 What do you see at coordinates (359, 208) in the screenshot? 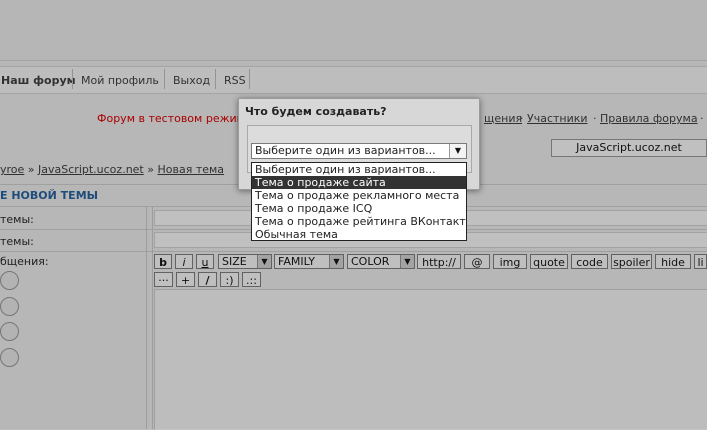
I see `option-icq-sale: Тема о продаже ICQ` at bounding box center [359, 208].